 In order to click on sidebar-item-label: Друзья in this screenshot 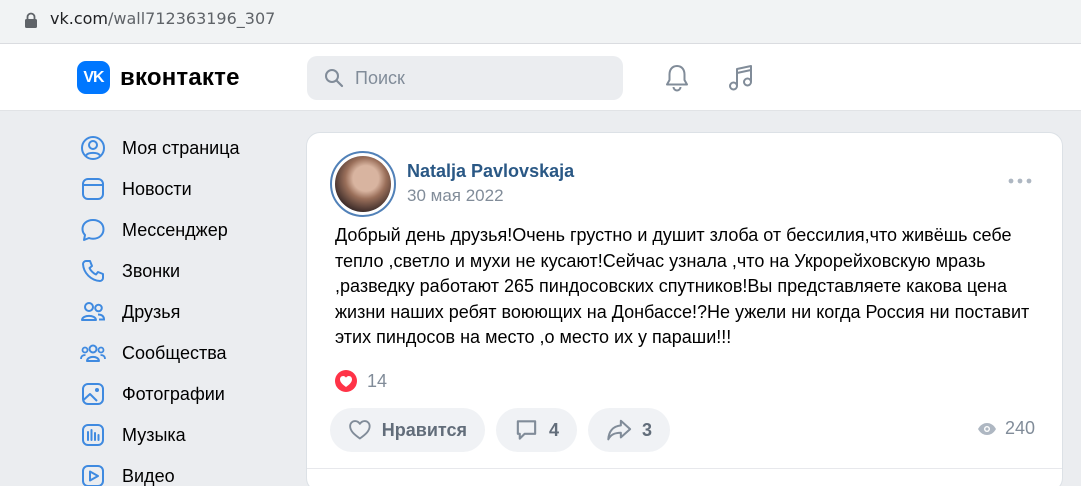, I will do `click(151, 311)`.